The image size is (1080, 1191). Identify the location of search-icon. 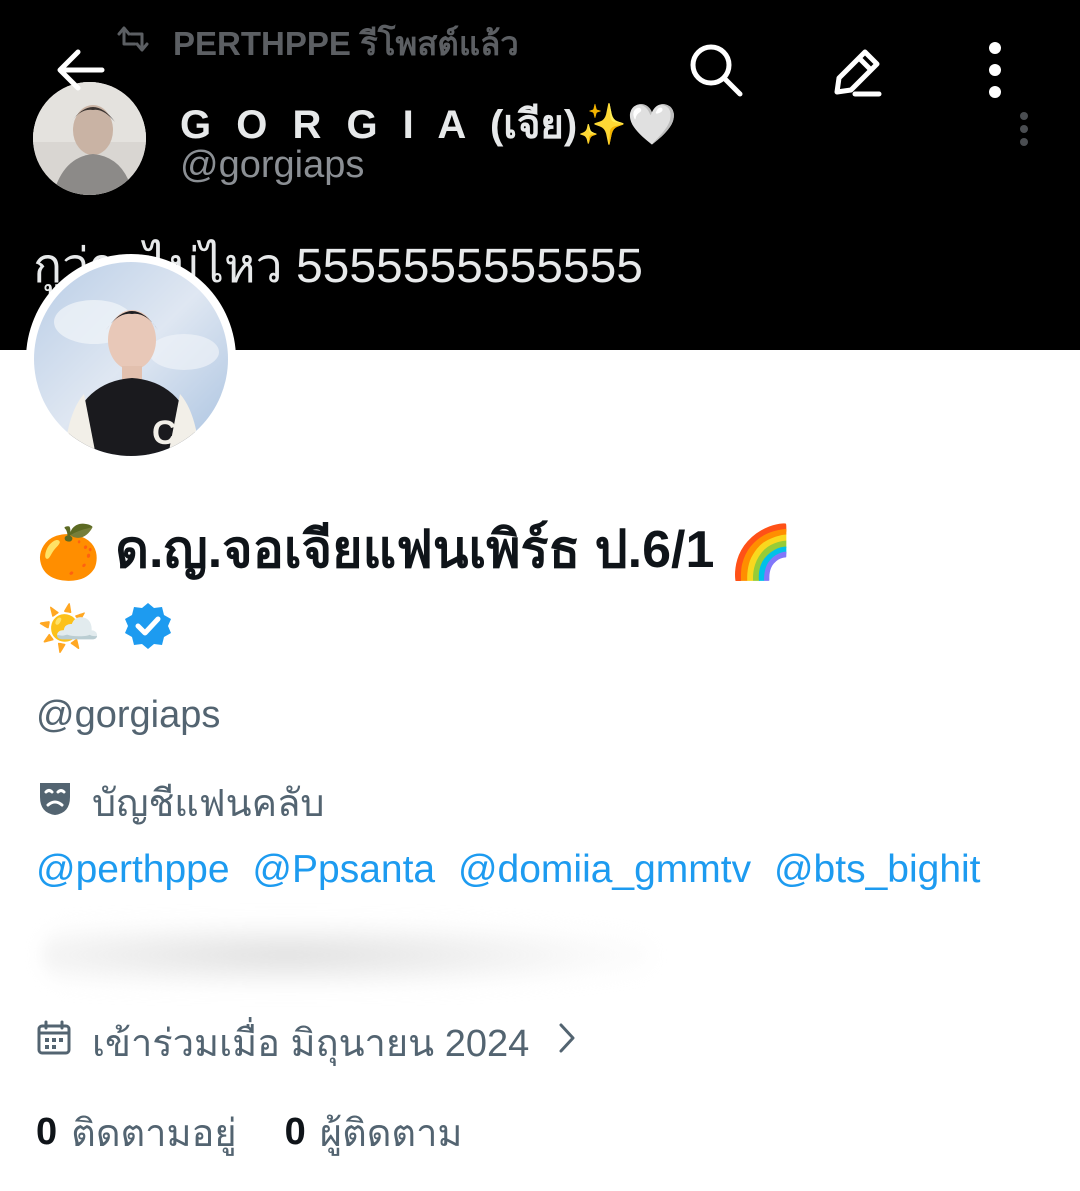
(716, 70).